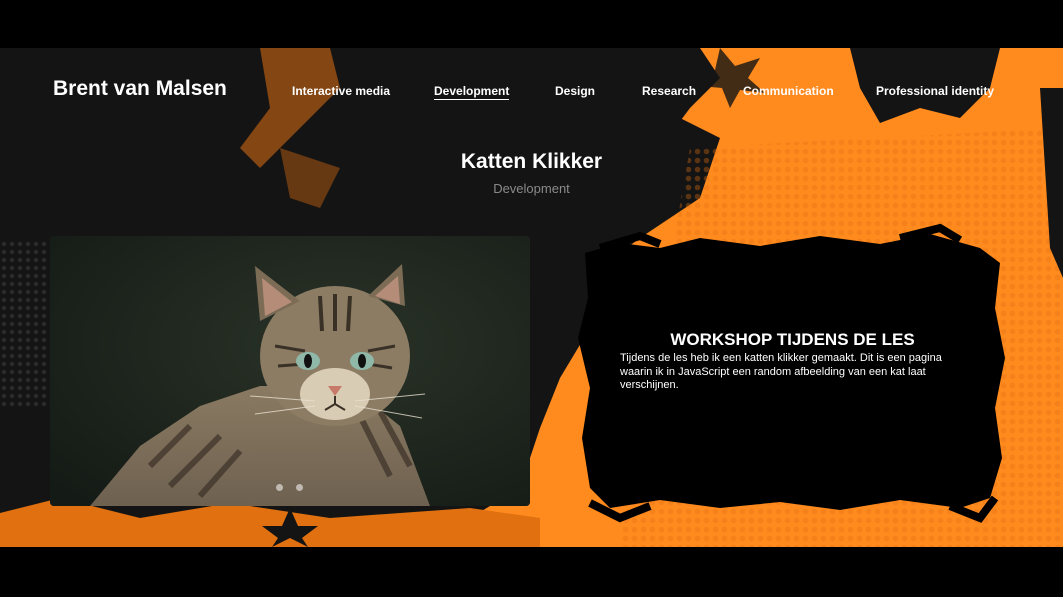 This screenshot has width=1063, height=597. What do you see at coordinates (341, 91) in the screenshot?
I see `nav-item-interactive-media: Interactive media` at bounding box center [341, 91].